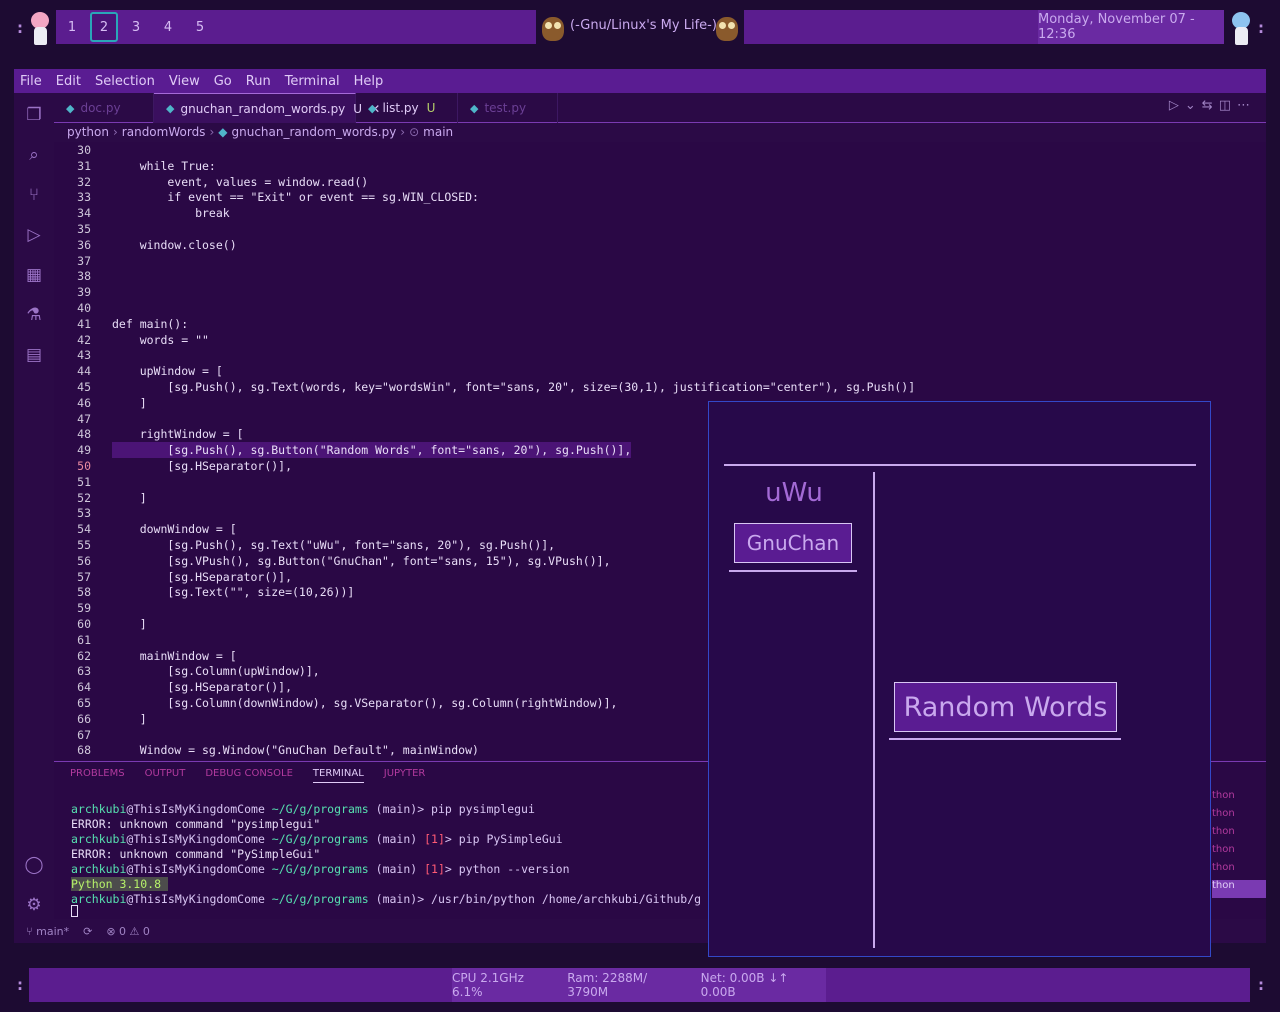  What do you see at coordinates (84, 260) in the screenshot?
I see `line-number: 37` at bounding box center [84, 260].